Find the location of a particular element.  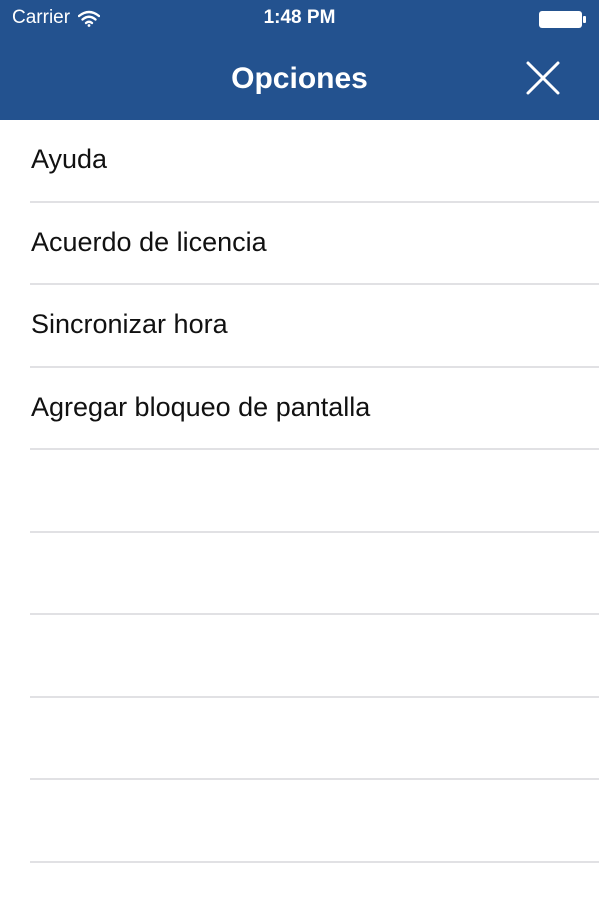

menu-item-ayuda: Ayuda is located at coordinates (314, 161).